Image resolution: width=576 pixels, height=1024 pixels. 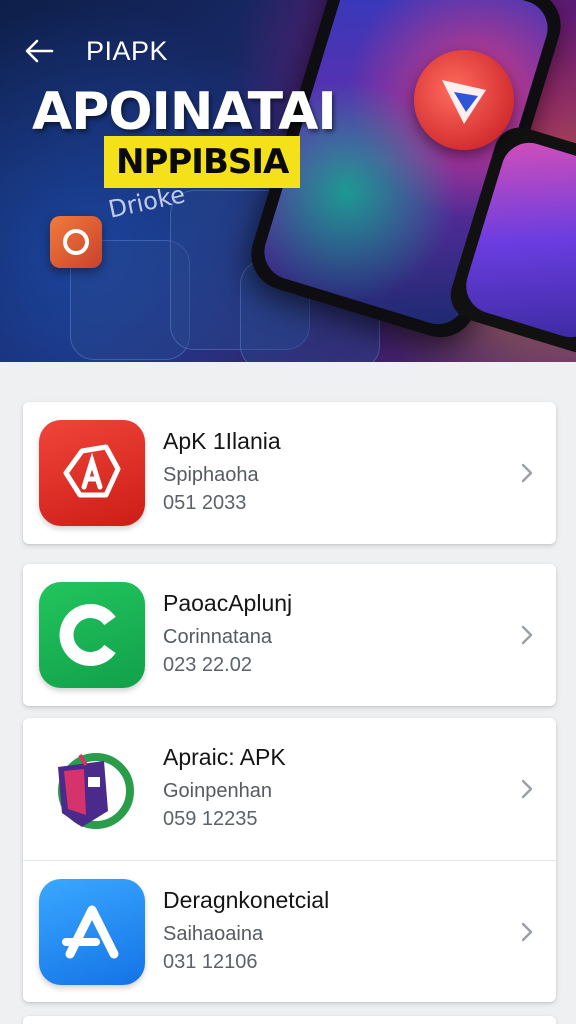 What do you see at coordinates (217, 791) in the screenshot?
I see `app-category: Goinpenhan` at bounding box center [217, 791].